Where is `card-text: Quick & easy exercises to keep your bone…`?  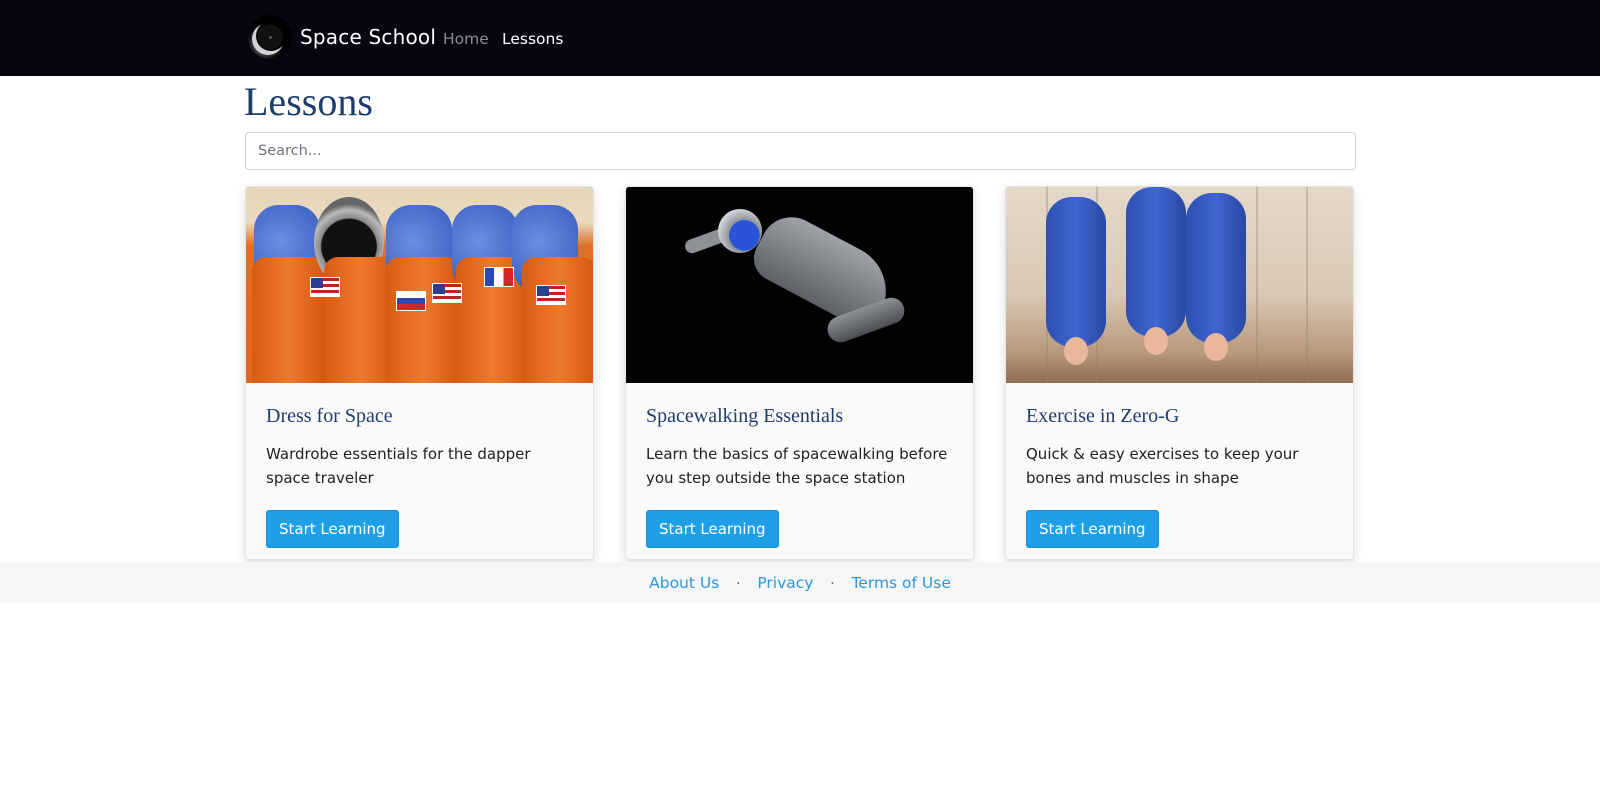 card-text: Quick & easy exercises to keep your bone… is located at coordinates (1162, 466).